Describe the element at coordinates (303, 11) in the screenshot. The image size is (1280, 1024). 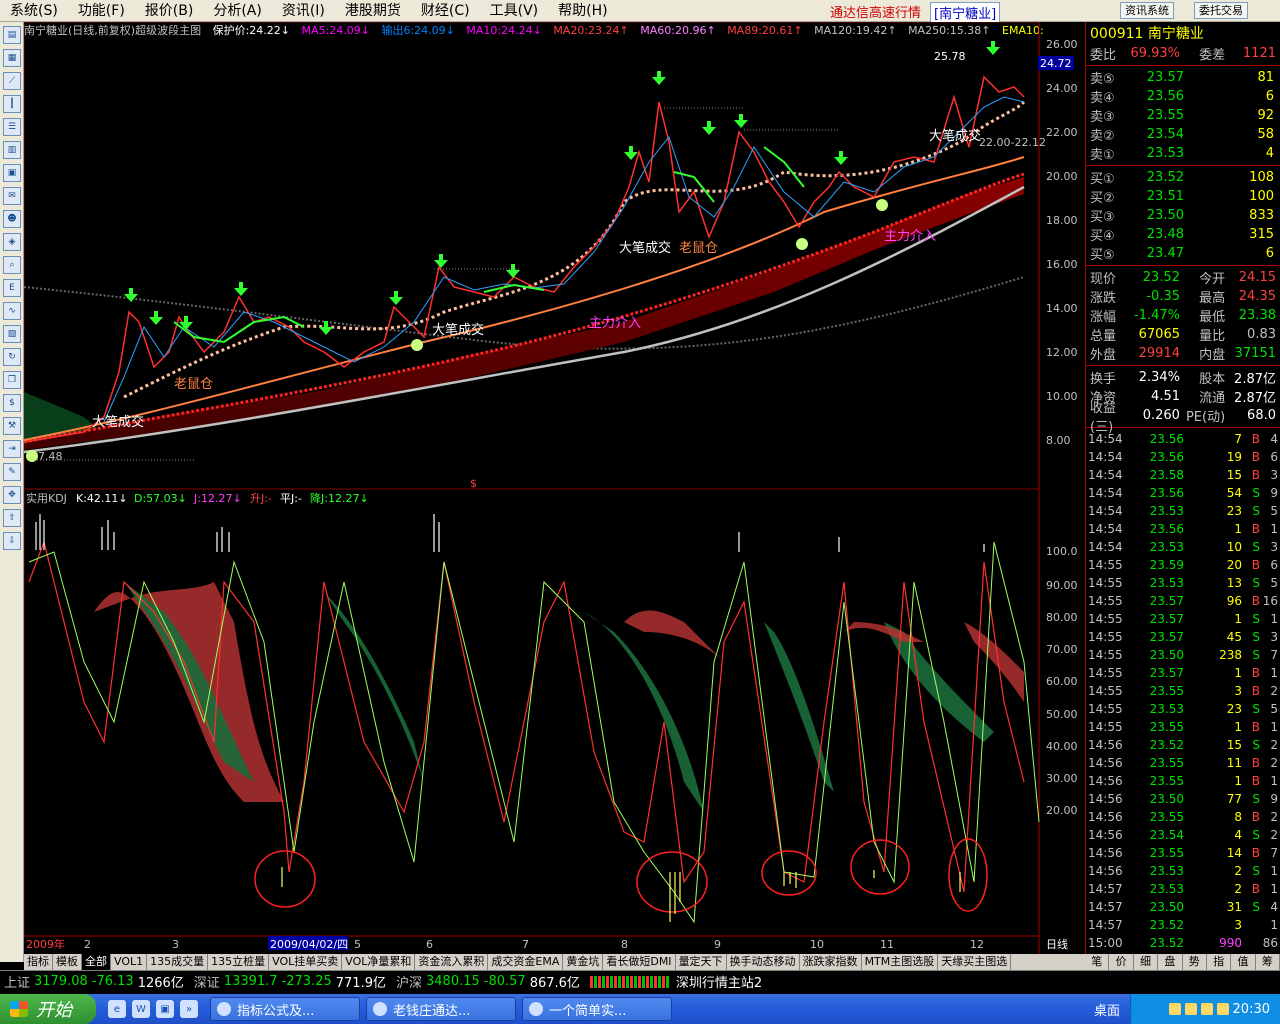
I see `menu-info: 资讯(I)` at that location.